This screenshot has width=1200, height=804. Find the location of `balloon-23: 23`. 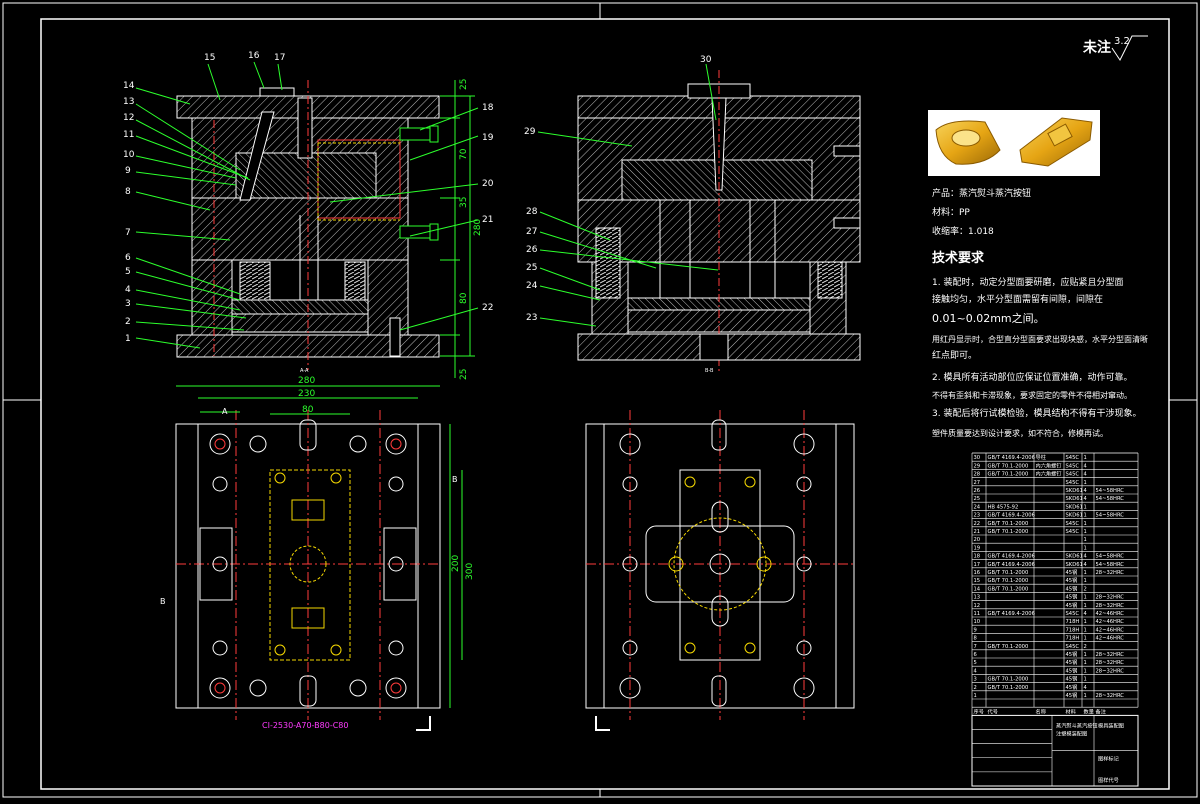

balloon-23: 23 is located at coordinates (531, 318).